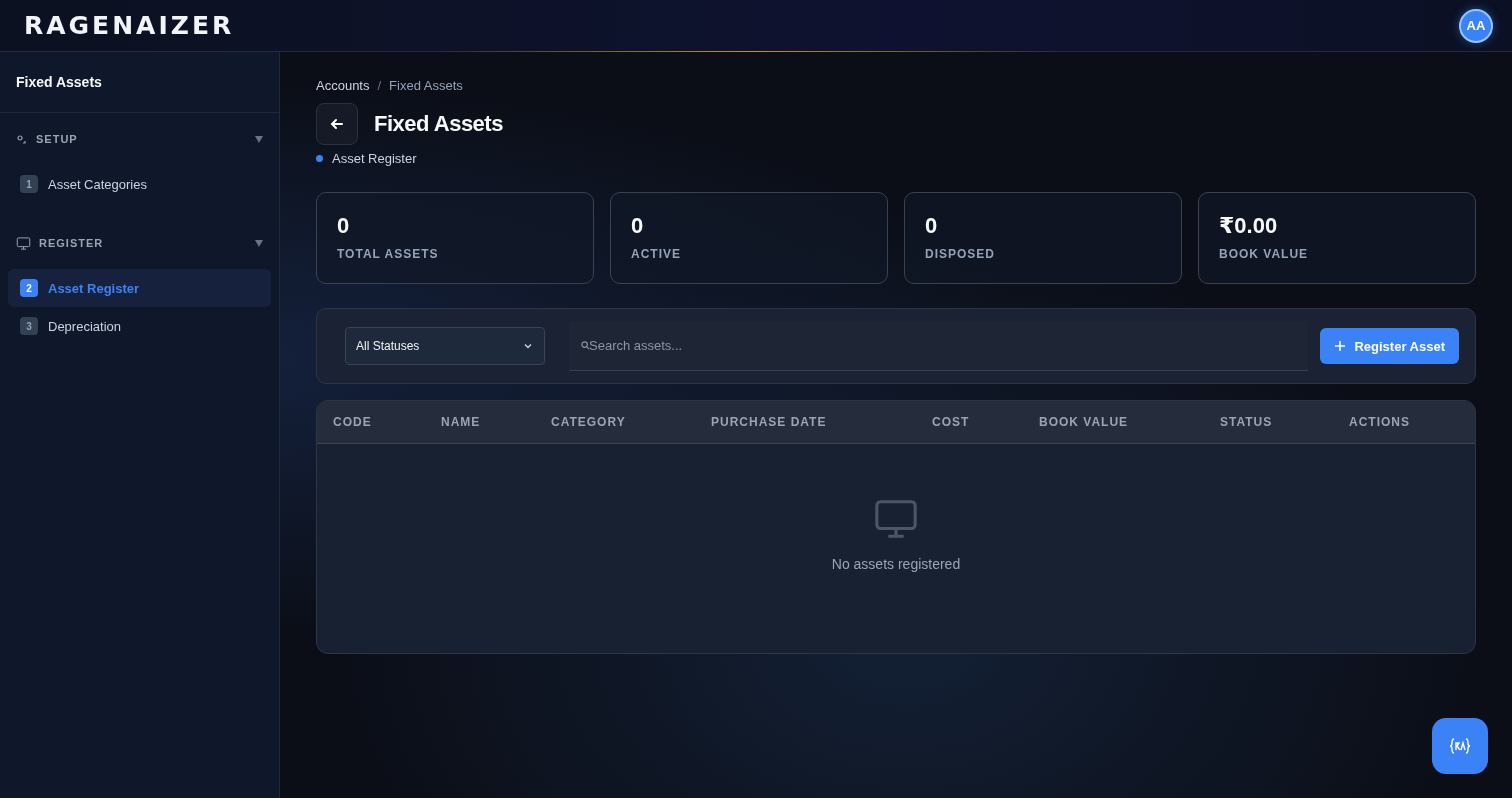  Describe the element at coordinates (319, 158) in the screenshot. I see `status-dot` at that location.